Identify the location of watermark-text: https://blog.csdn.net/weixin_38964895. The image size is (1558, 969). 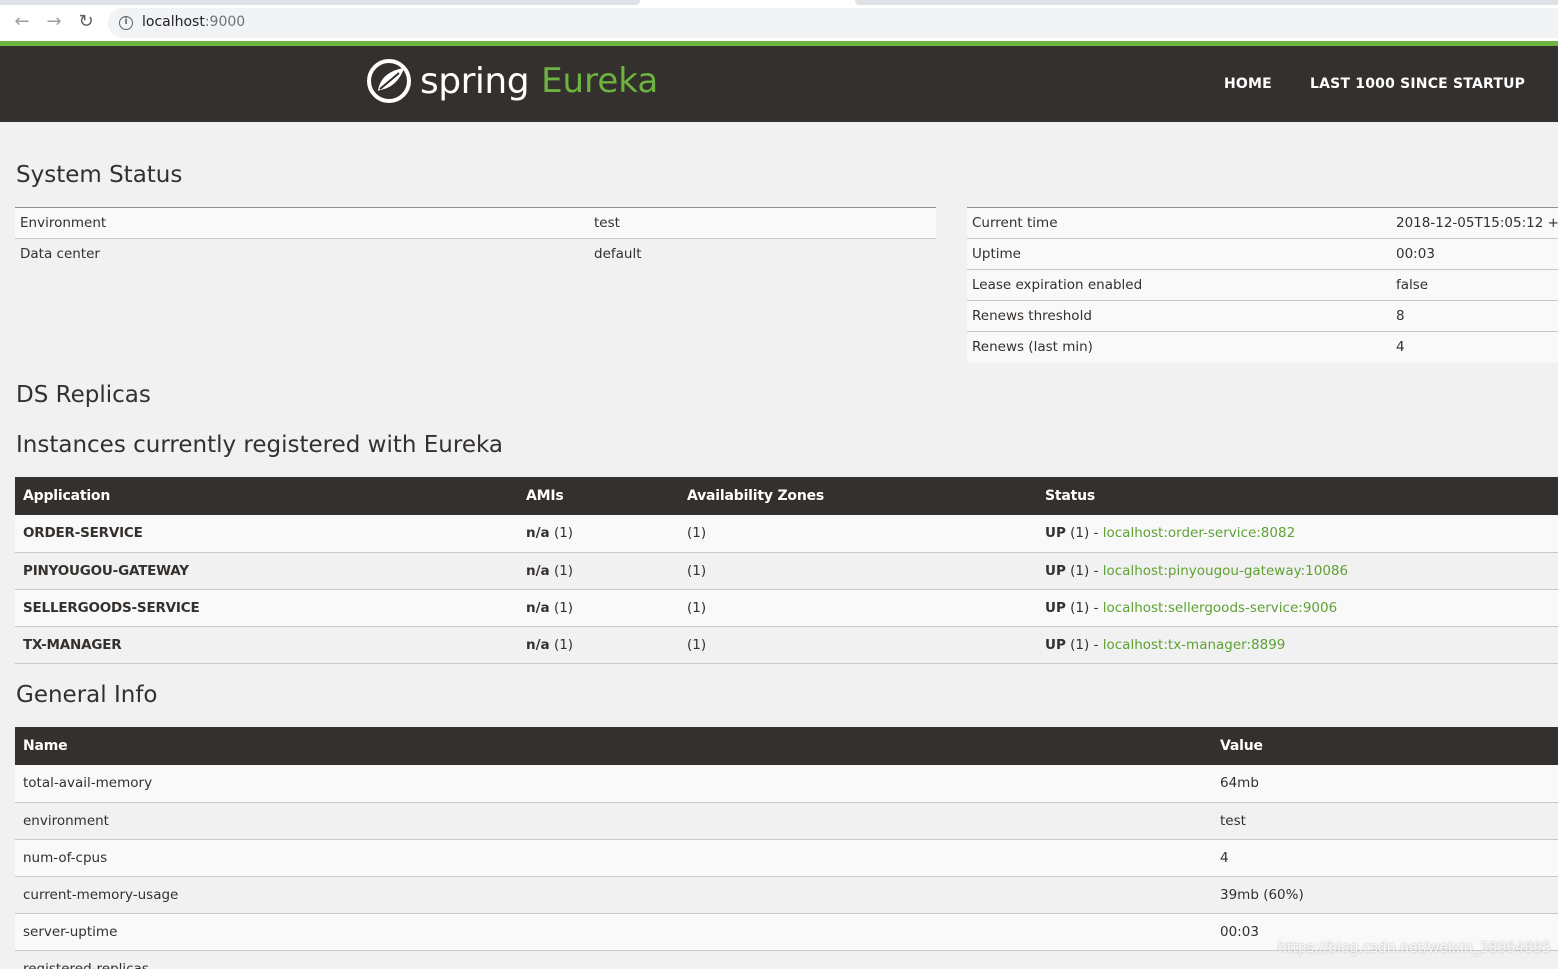
(1415, 948).